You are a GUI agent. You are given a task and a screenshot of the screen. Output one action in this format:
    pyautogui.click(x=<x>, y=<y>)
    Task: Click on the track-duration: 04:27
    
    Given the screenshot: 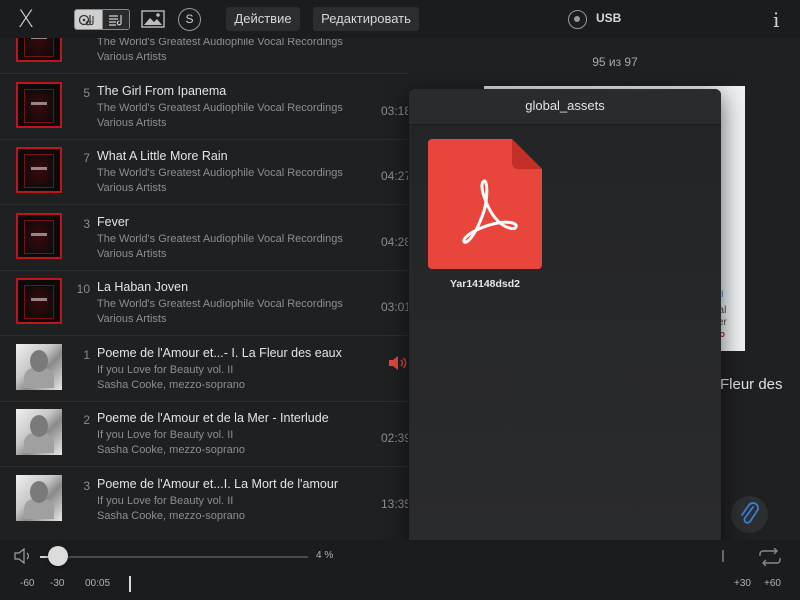 What is the action you would take?
    pyautogui.click(x=394, y=176)
    